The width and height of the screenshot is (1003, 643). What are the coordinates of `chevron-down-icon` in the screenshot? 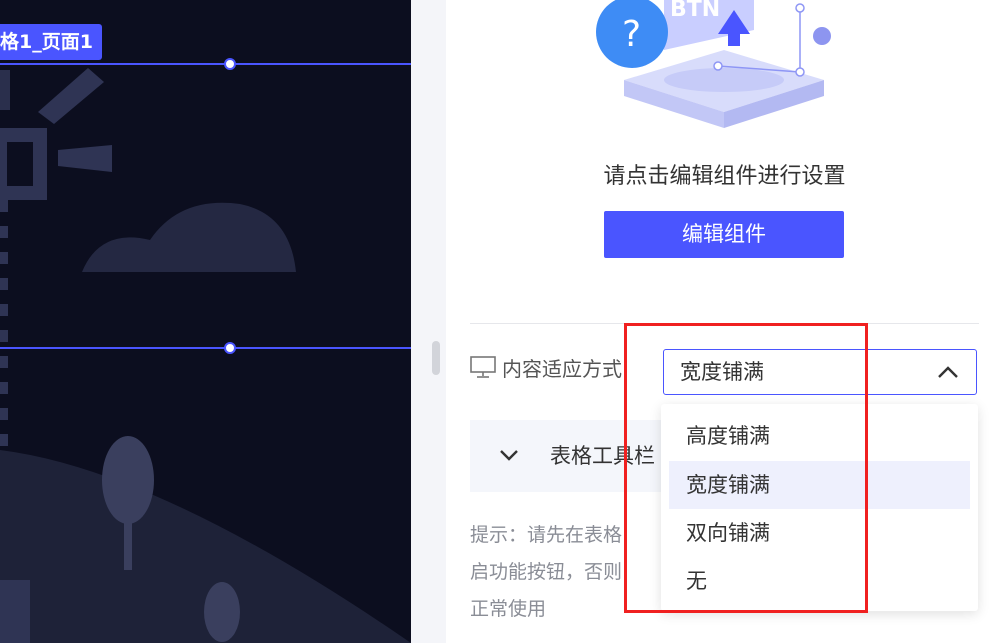 It's located at (509, 455).